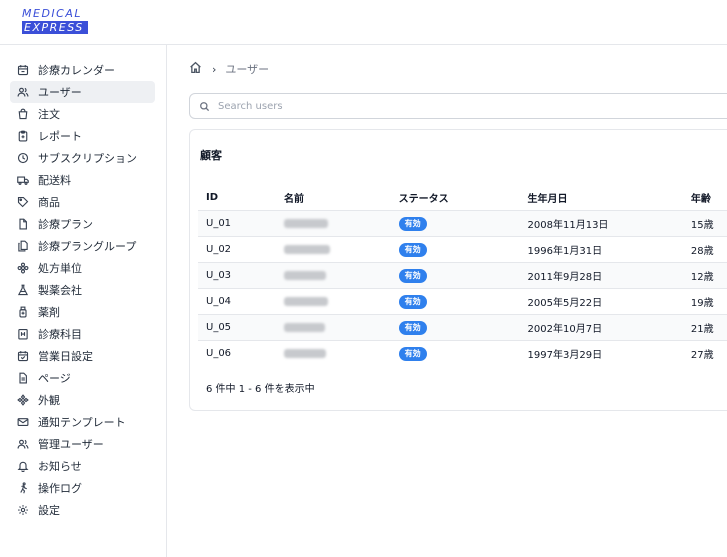 This screenshot has width=727, height=557. Describe the element at coordinates (203, 106) in the screenshot. I see `search-icon` at that location.